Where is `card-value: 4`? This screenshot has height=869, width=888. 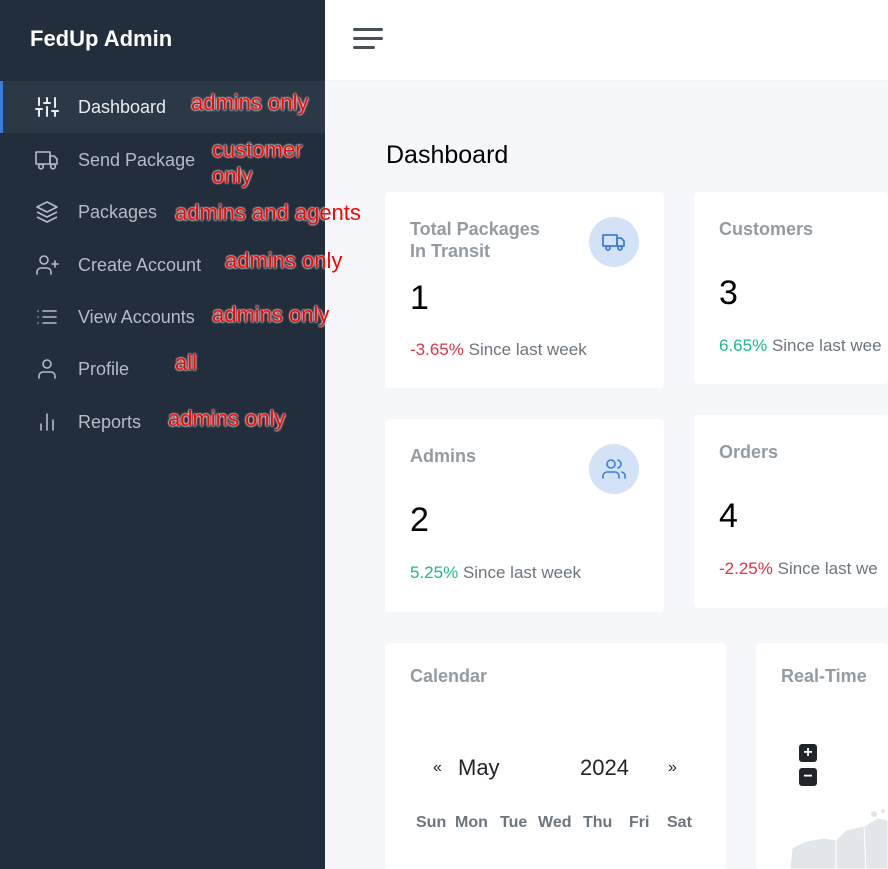
card-value: 4 is located at coordinates (728, 516).